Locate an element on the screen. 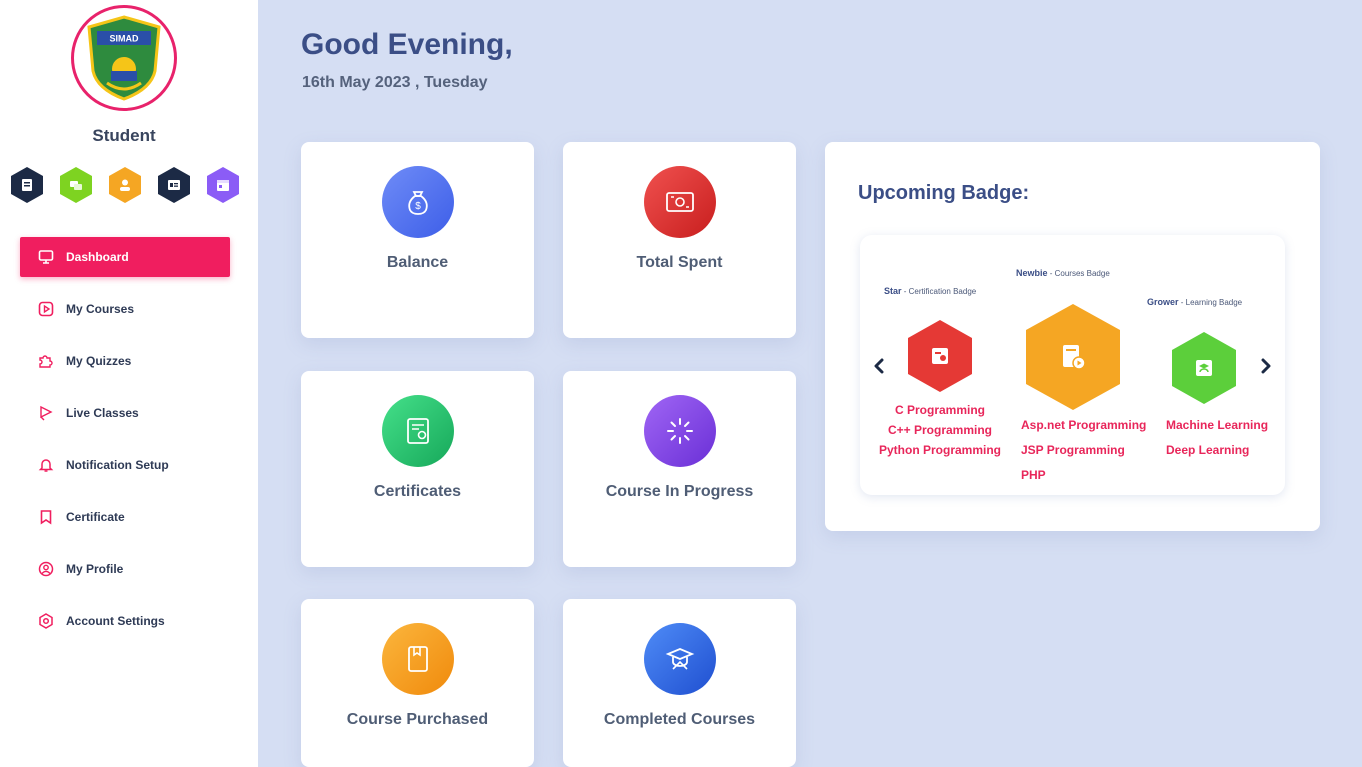 This screenshot has height=767, width=1362. balance-card: $ Balance is located at coordinates (417, 240).